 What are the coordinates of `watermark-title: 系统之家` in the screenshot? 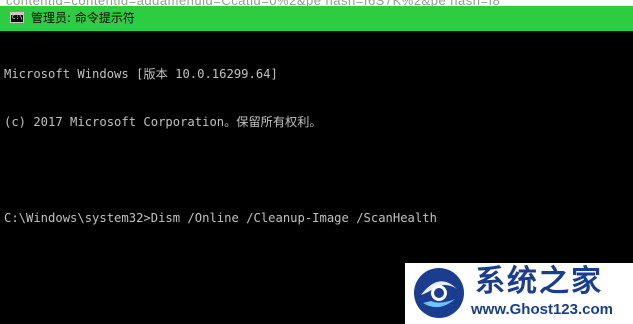 It's located at (539, 281).